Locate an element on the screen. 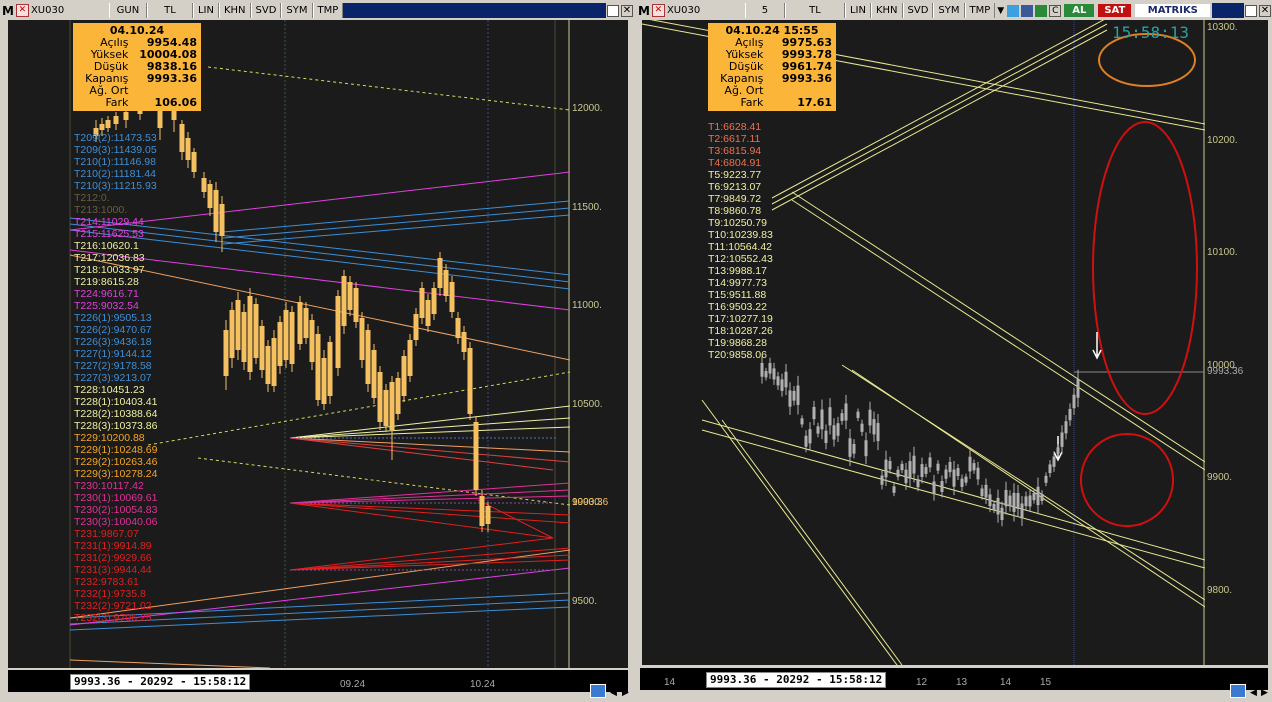 This screenshot has width=1272, height=702. level-label: T231(2):9929.66 is located at coordinates (115, 558).